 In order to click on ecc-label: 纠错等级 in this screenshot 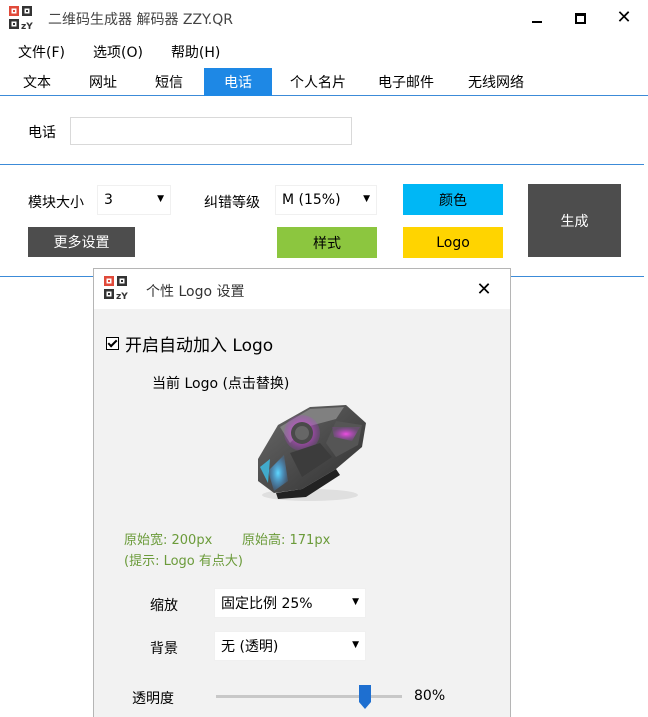, I will do `click(232, 203)`.